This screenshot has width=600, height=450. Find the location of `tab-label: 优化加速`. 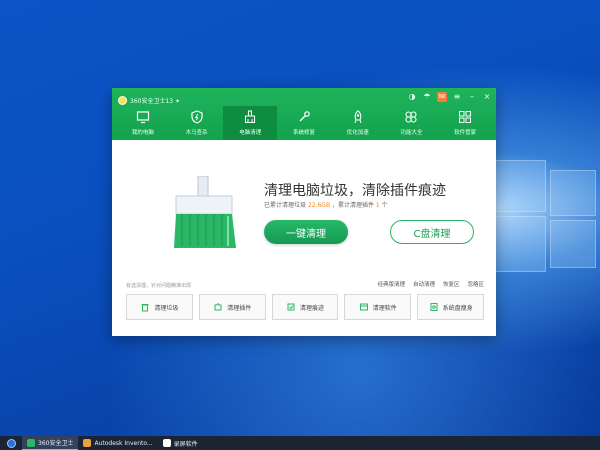

tab-label: 优化加速 is located at coordinates (357, 133).